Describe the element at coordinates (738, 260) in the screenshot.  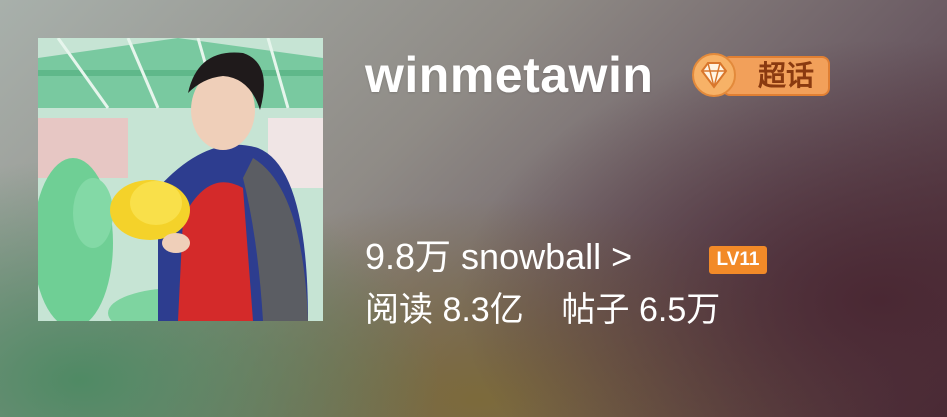
I see `level-badge: LV11` at that location.